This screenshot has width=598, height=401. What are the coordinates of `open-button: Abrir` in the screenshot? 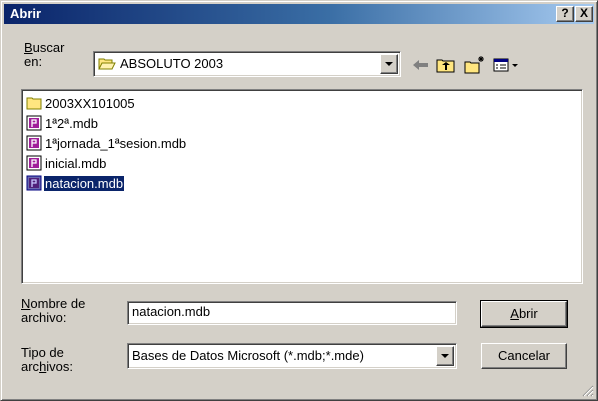 It's located at (524, 314).